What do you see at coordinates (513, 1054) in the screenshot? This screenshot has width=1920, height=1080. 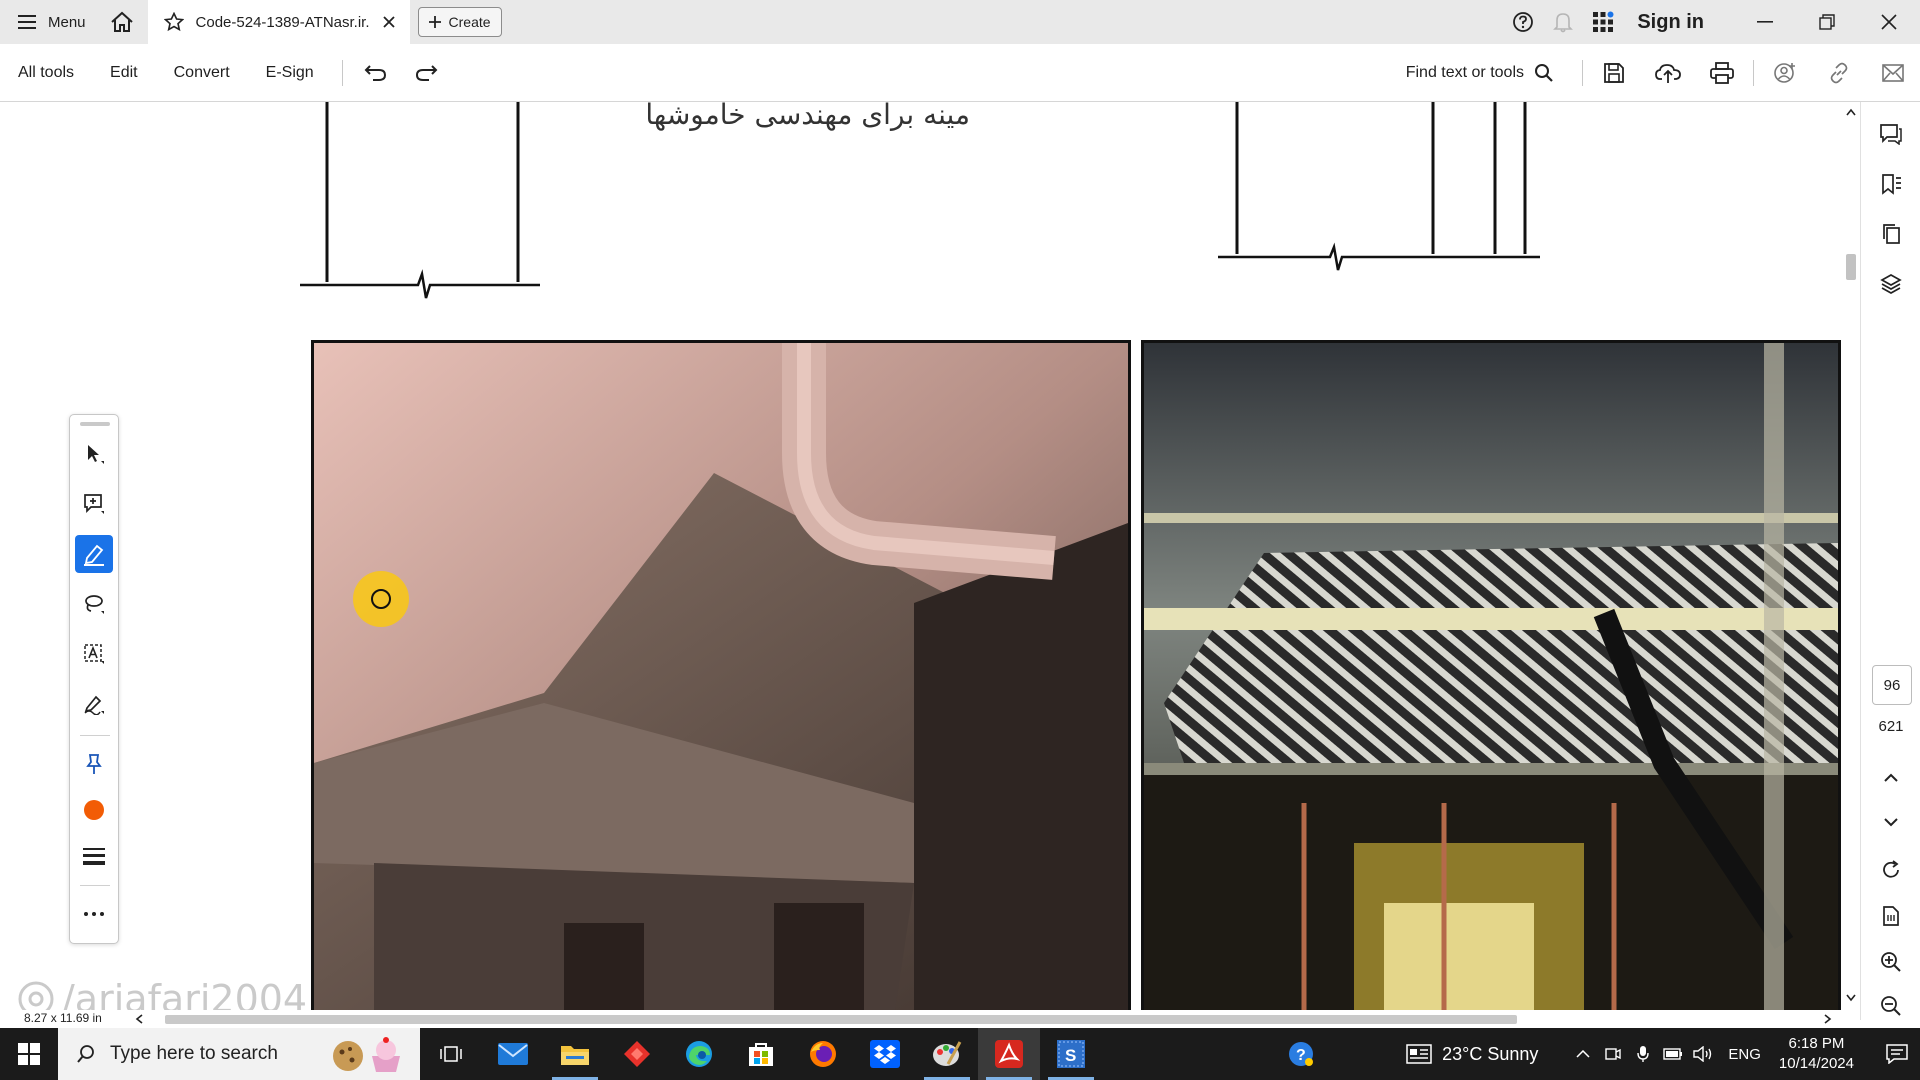 I see `mail-app` at bounding box center [513, 1054].